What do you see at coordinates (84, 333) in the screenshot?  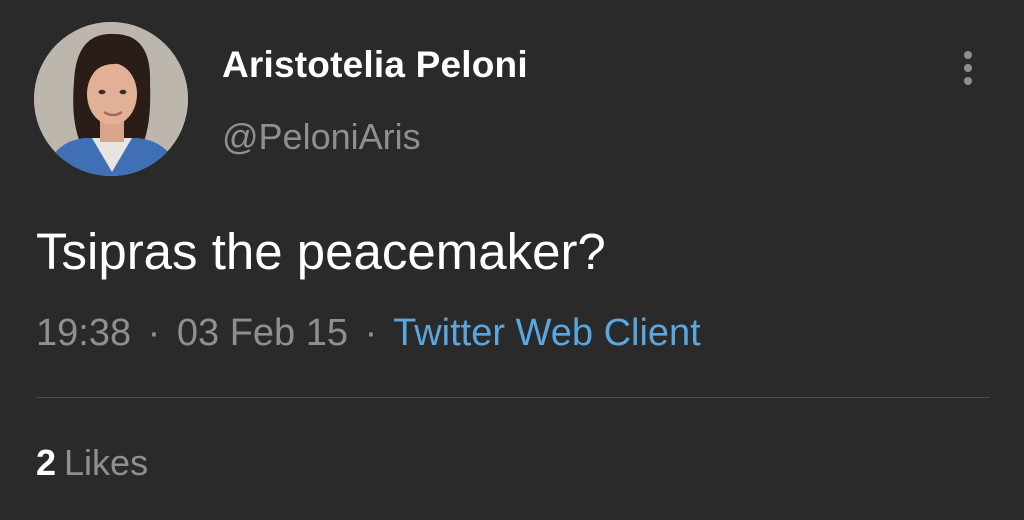 I see `tweet-time: 19:38` at bounding box center [84, 333].